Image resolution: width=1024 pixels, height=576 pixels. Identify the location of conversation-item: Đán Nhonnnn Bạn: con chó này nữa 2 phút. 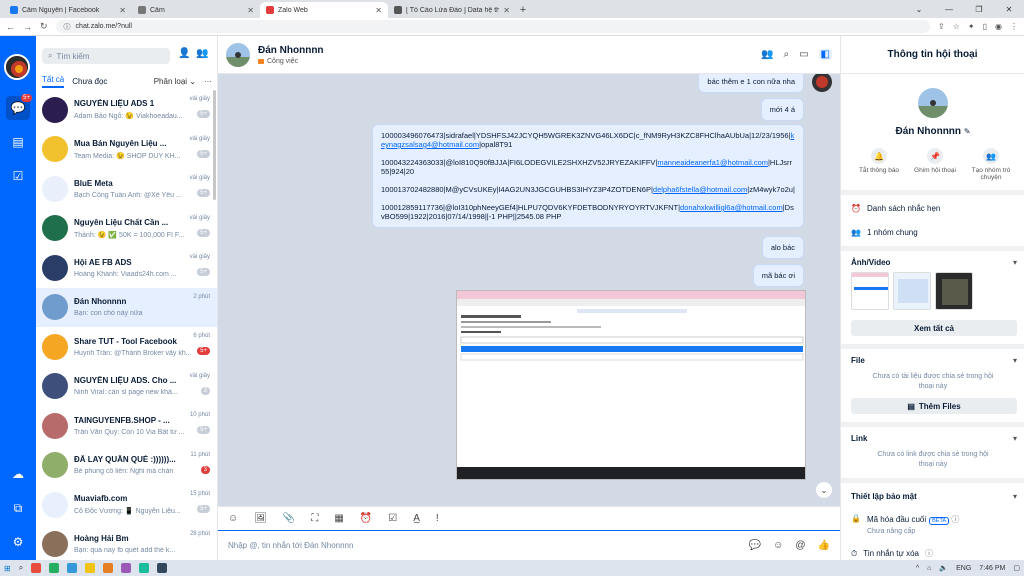
(126, 307).